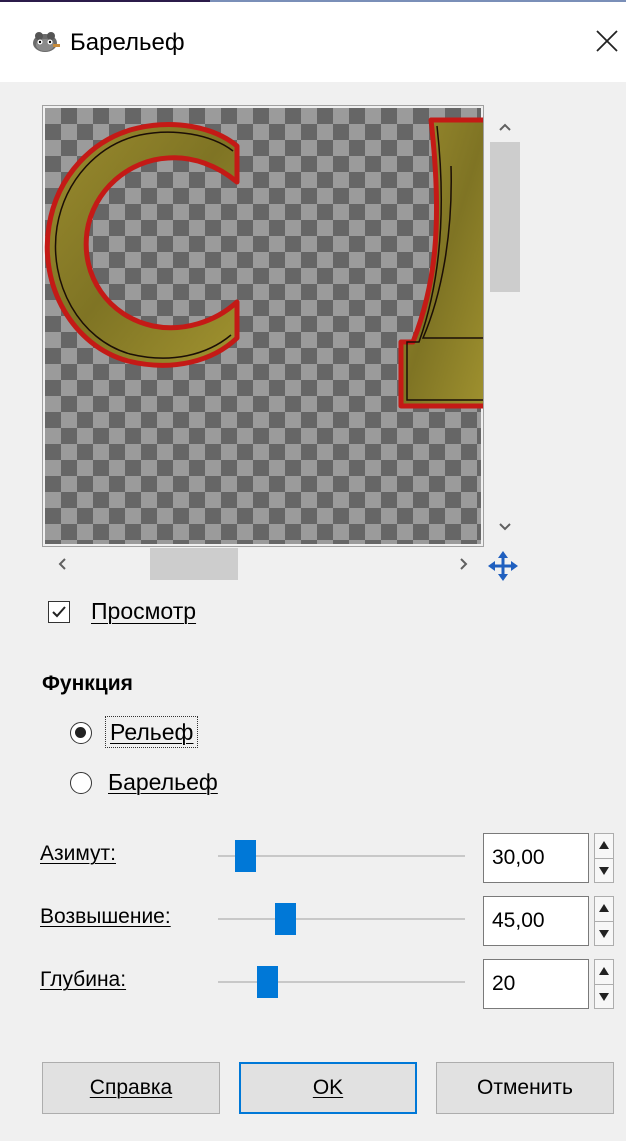 The width and height of the screenshot is (626, 1141). I want to click on azimuth-spinner, so click(604, 858).